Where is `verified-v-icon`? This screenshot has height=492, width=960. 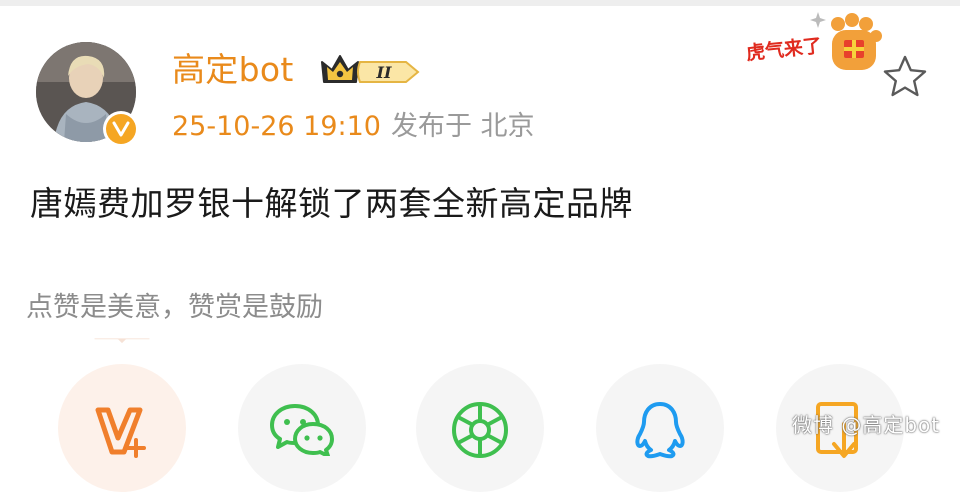 verified-v-icon is located at coordinates (121, 129).